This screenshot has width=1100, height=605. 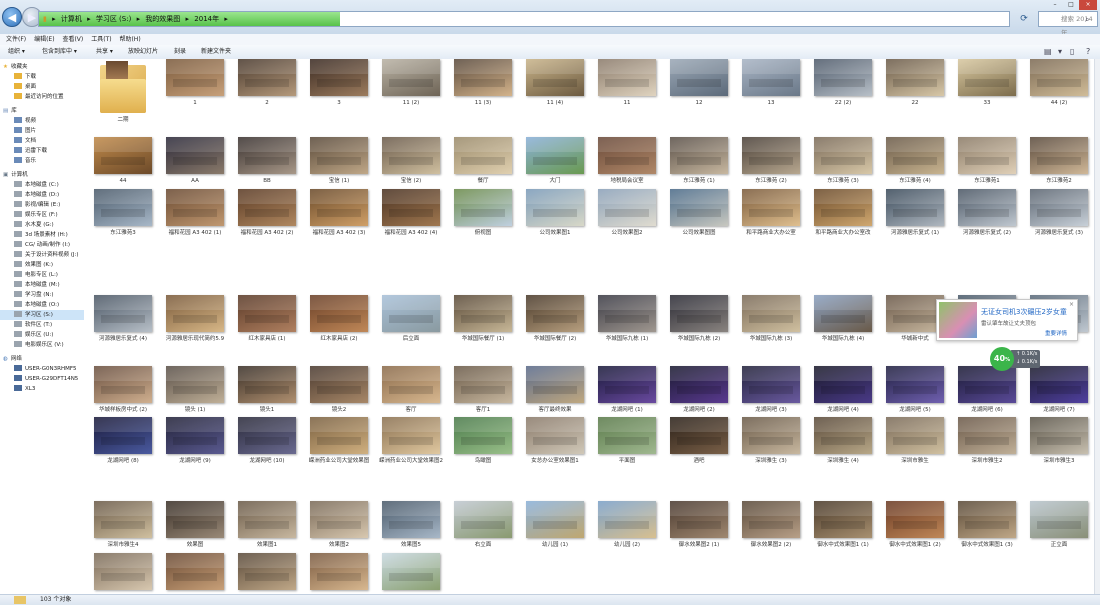 I want to click on image-file-item: 东江雅苑2, so click(x=1059, y=165).